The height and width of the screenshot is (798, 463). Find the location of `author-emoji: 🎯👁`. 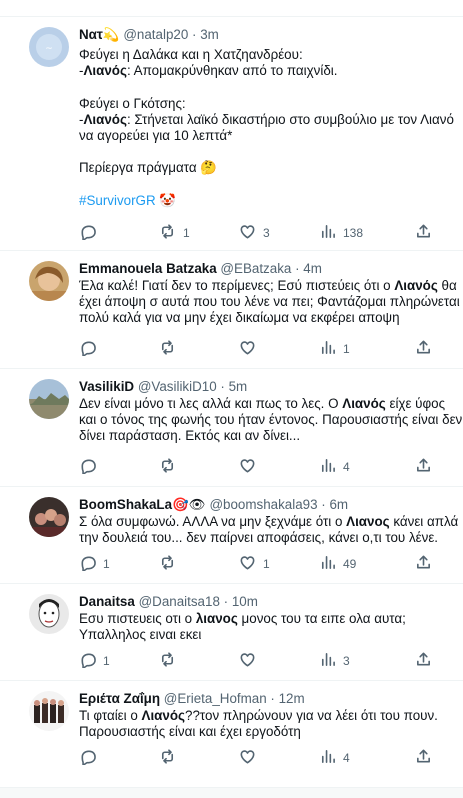

author-emoji: 🎯👁 is located at coordinates (189, 504).